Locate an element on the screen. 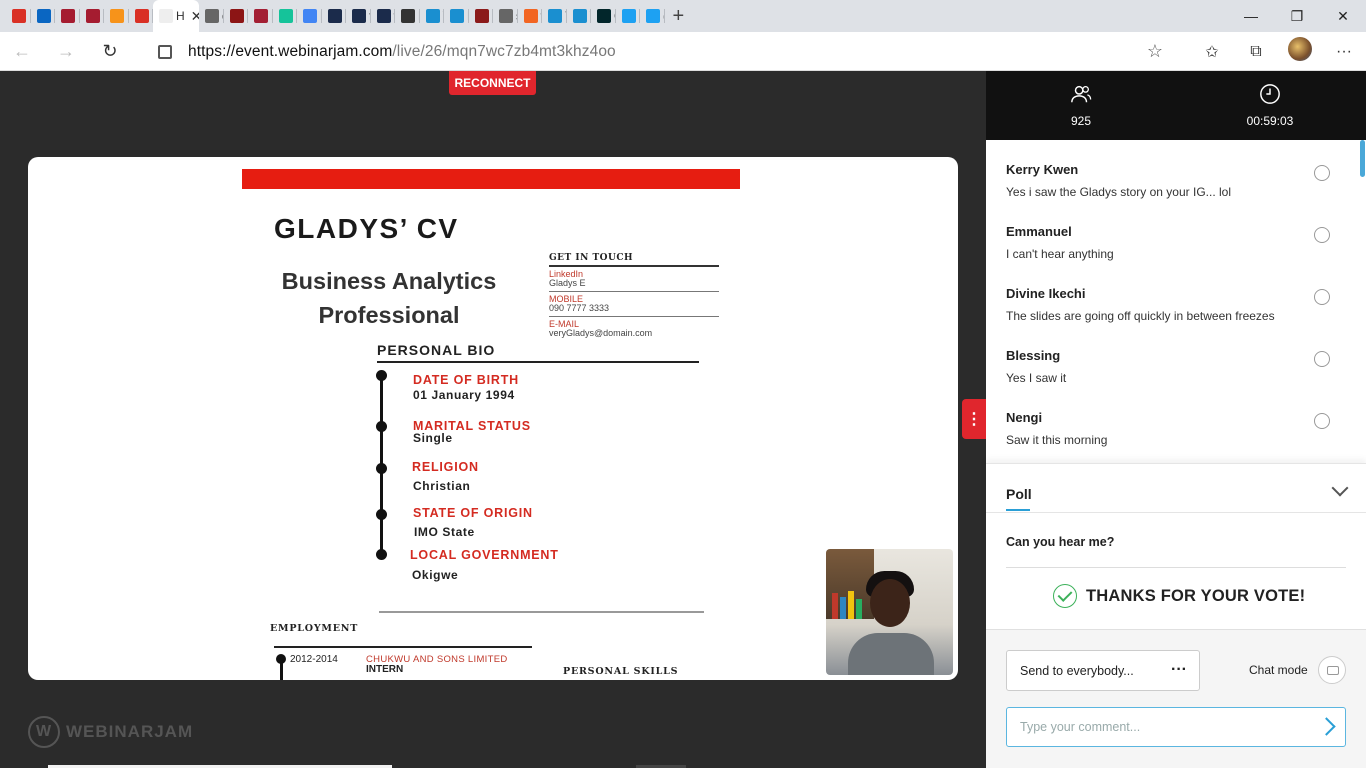 The image size is (1366, 768). grammarly-icon is located at coordinates (285, 16).